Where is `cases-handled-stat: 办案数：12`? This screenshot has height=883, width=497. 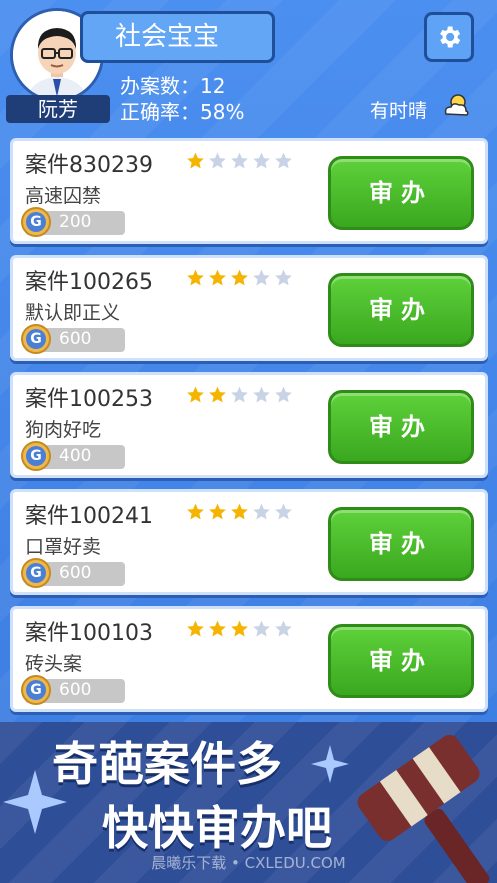
cases-handled-stat: 办案数：12 is located at coordinates (172, 84).